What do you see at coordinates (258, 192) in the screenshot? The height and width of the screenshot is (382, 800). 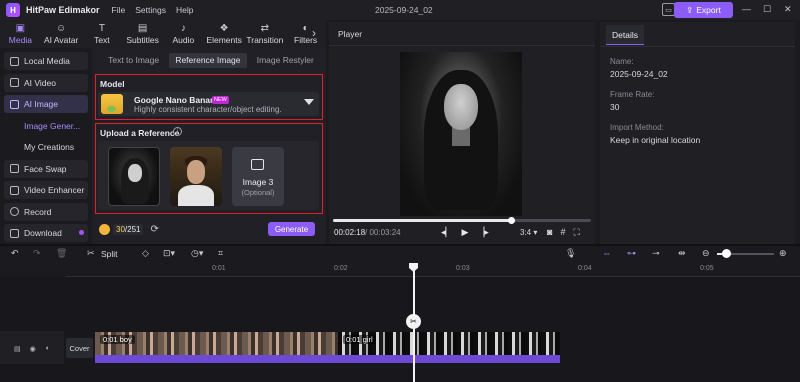 I see `image-slot-optional: (Optional)` at bounding box center [258, 192].